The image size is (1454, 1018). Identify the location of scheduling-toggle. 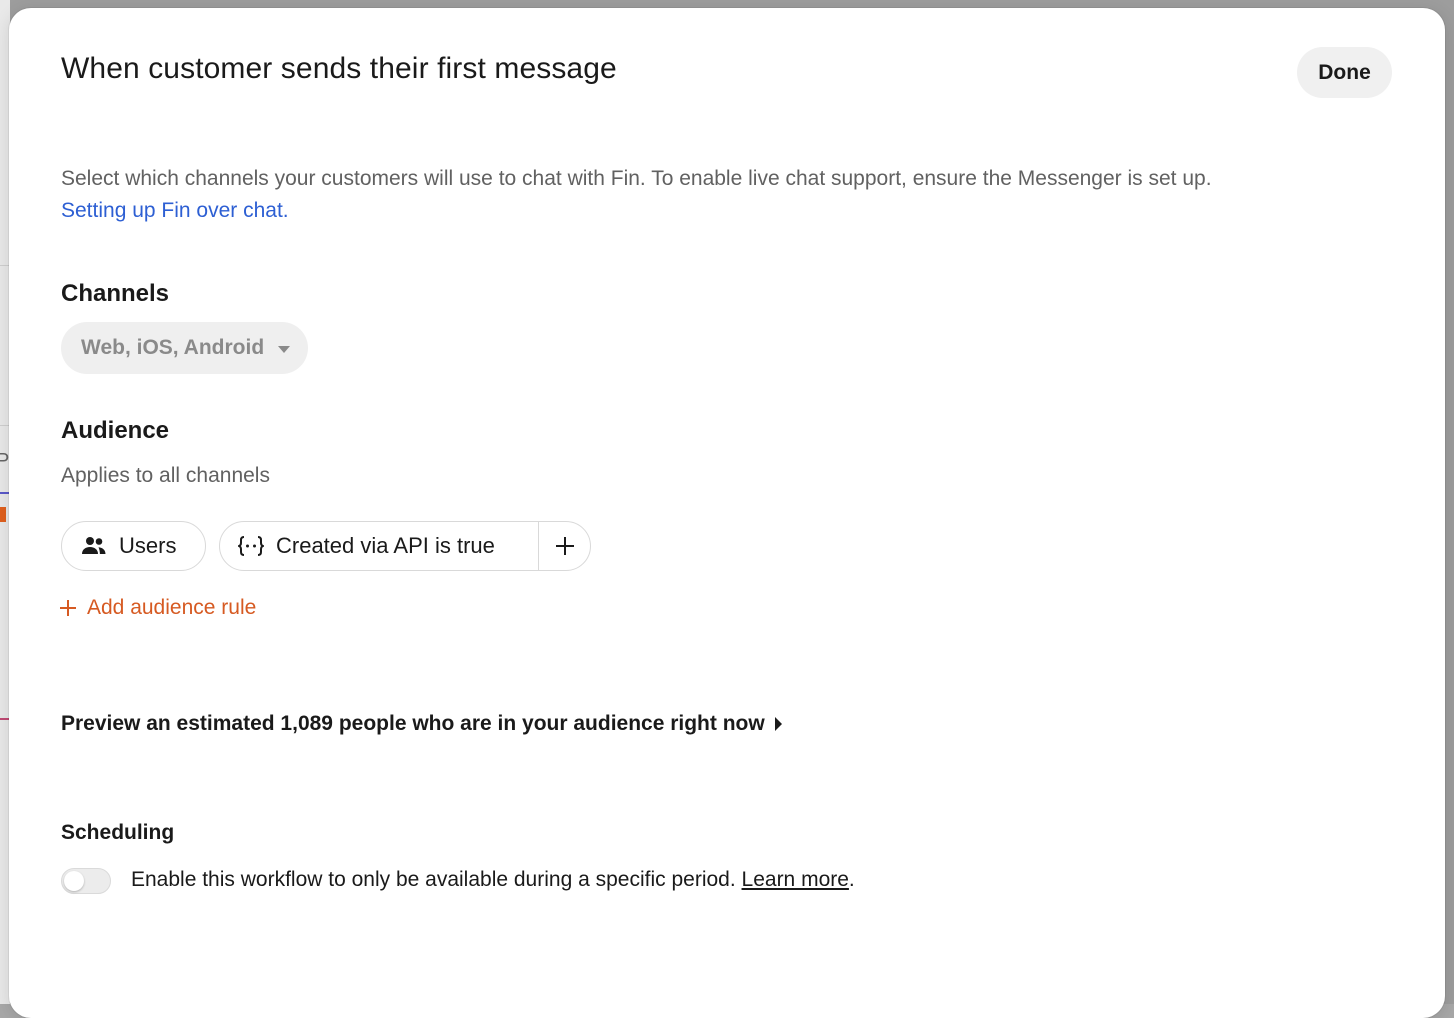
(86, 881).